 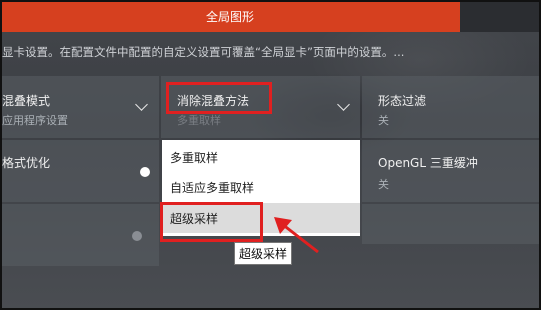 What do you see at coordinates (263, 253) in the screenshot?
I see `tooltip: 超级采样` at bounding box center [263, 253].